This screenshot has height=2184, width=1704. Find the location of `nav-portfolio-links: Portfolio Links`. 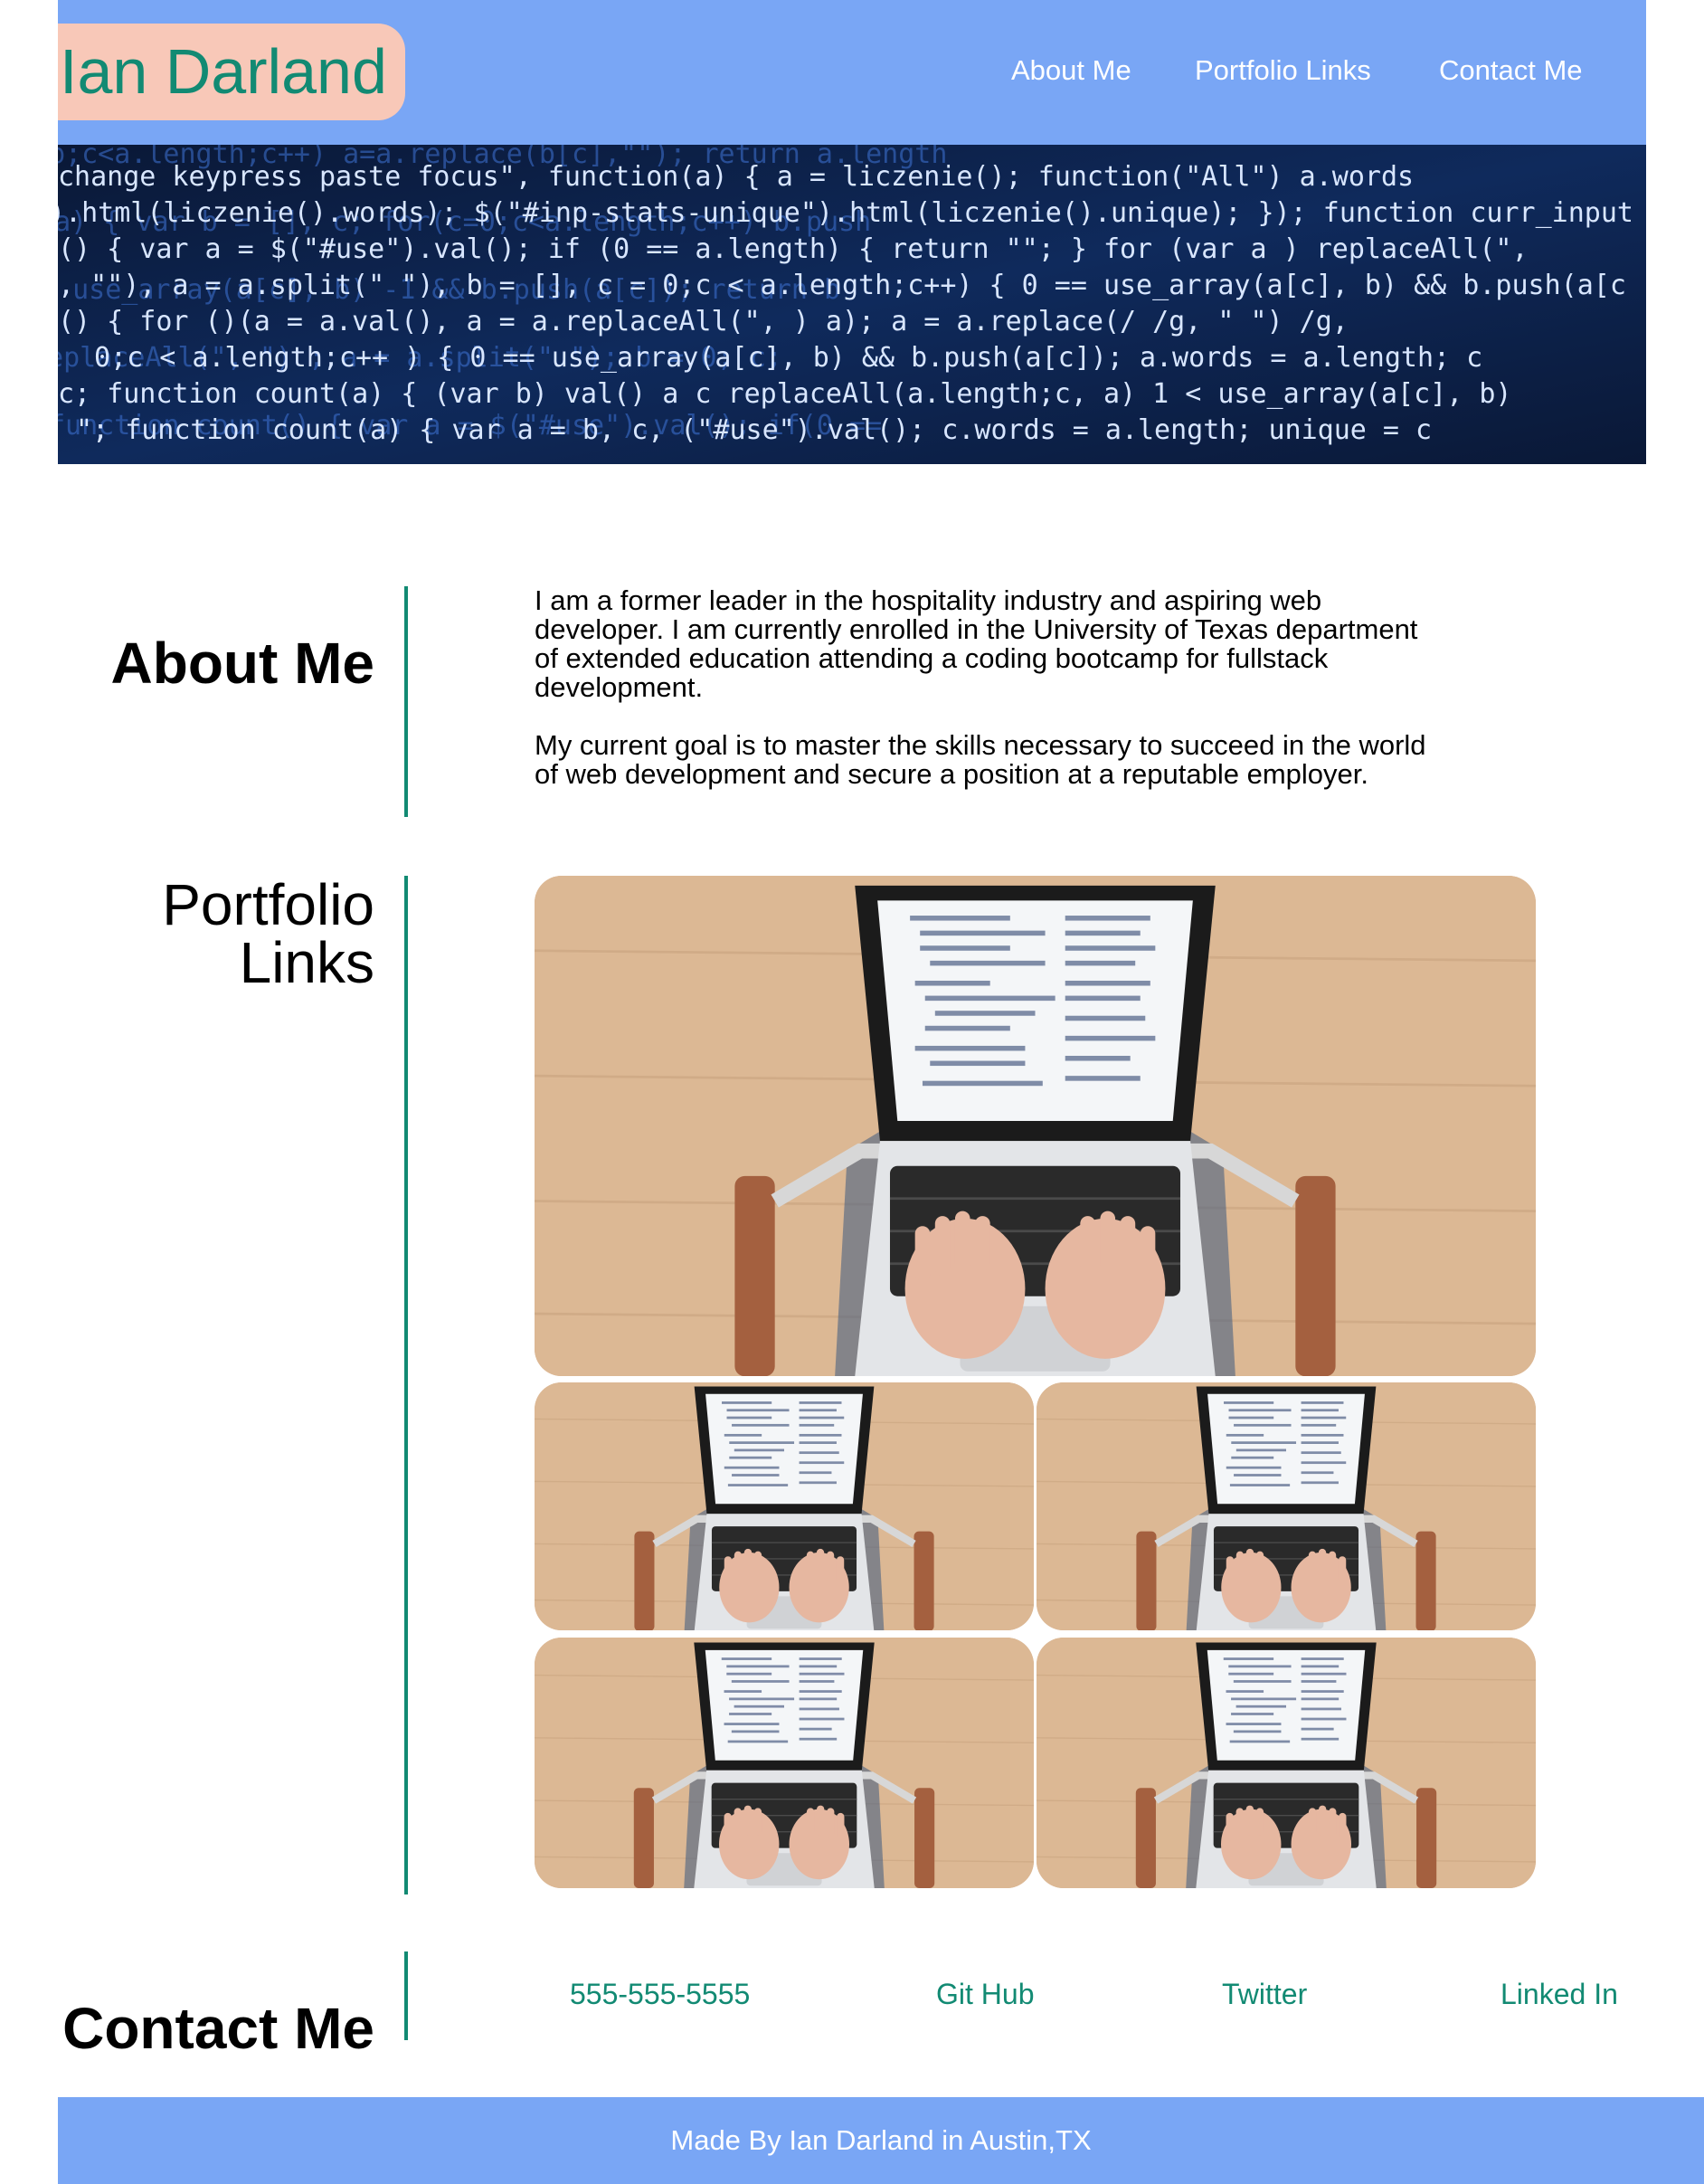

nav-portfolio-links: Portfolio Links is located at coordinates (1283, 70).